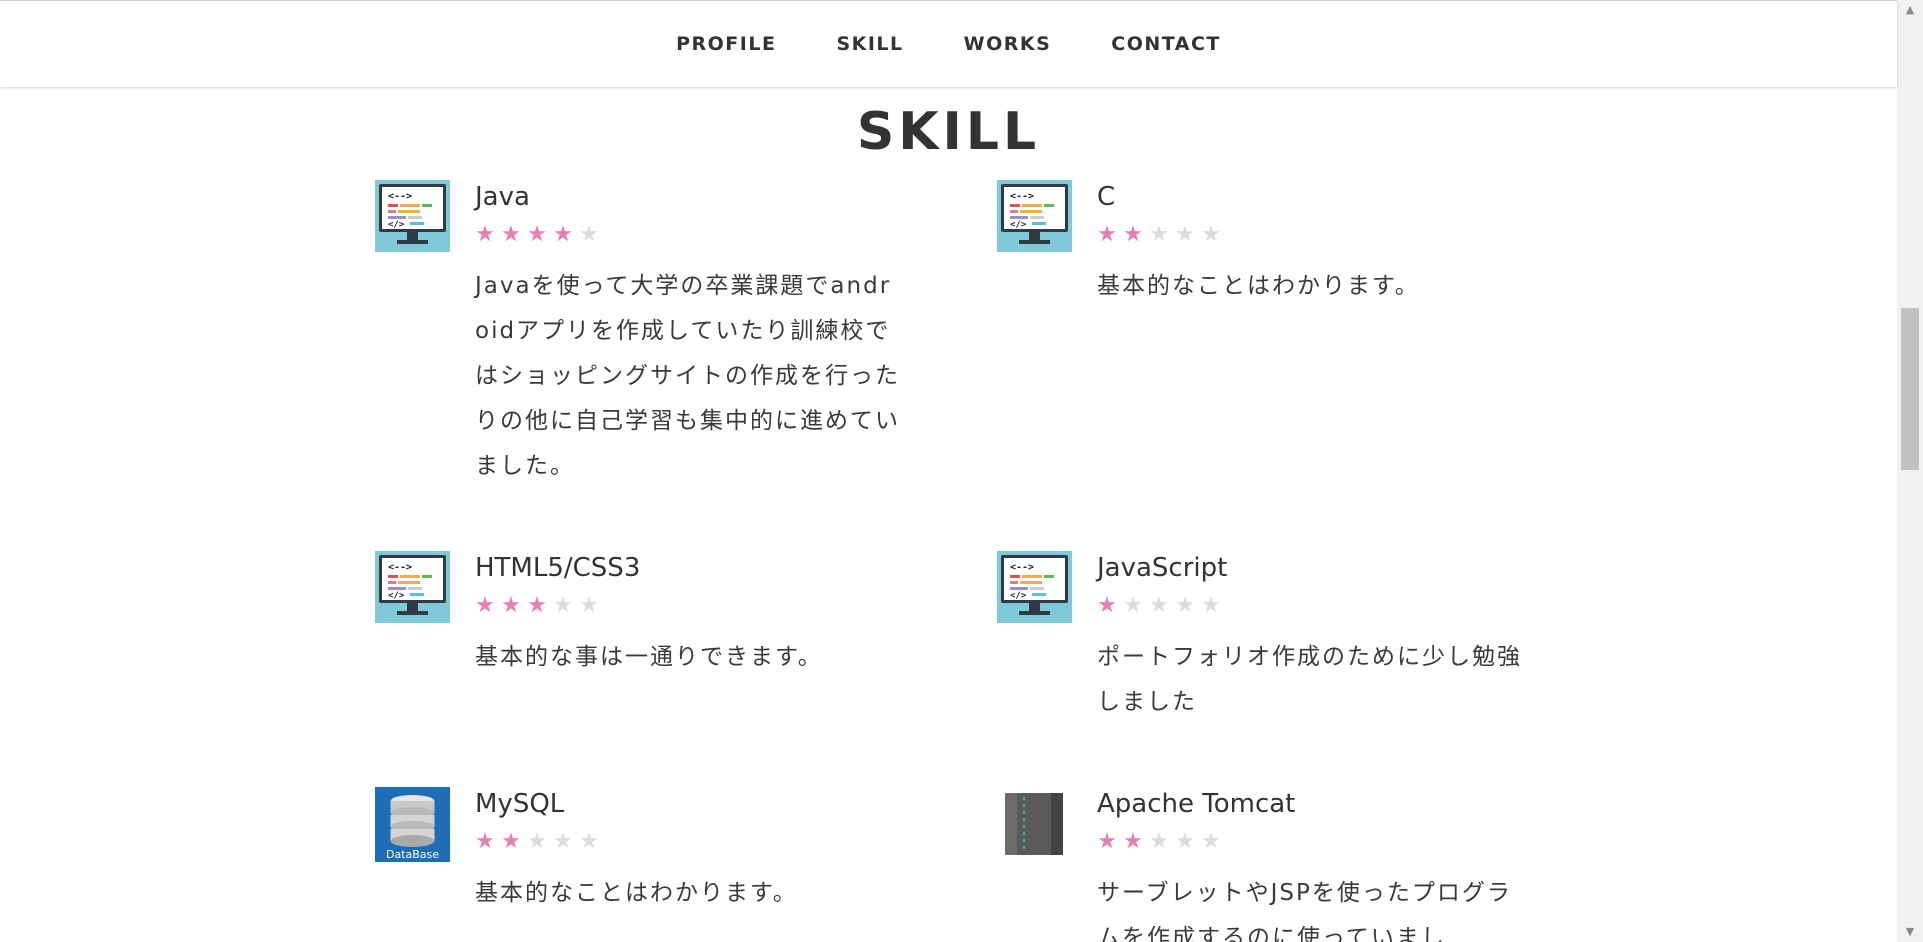 The width and height of the screenshot is (1923, 942). Describe the element at coordinates (1910, 471) in the screenshot. I see `vertical-scrollbar: ▲ ▼` at that location.